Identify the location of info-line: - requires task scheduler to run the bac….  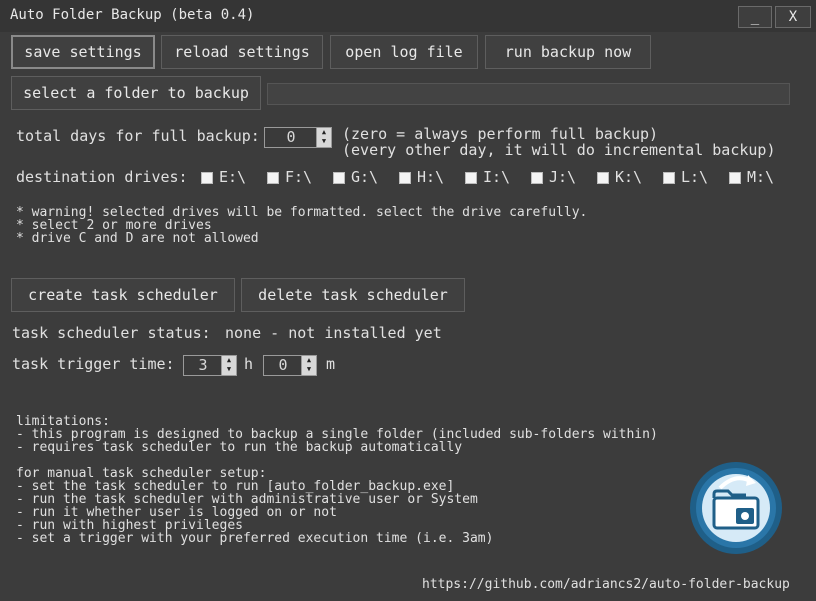
(239, 447).